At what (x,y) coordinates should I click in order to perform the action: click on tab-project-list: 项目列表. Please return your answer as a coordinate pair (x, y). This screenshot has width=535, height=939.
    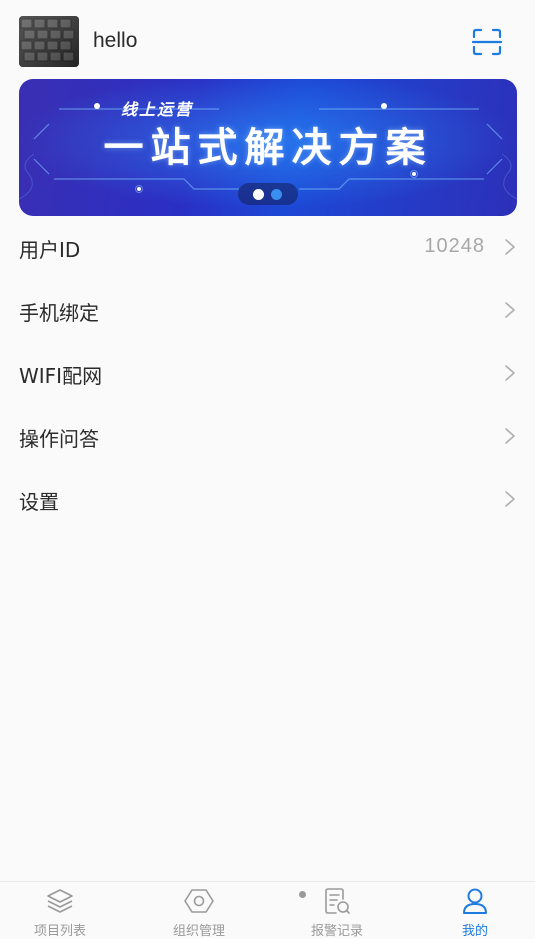
    Looking at the image, I should click on (60, 910).